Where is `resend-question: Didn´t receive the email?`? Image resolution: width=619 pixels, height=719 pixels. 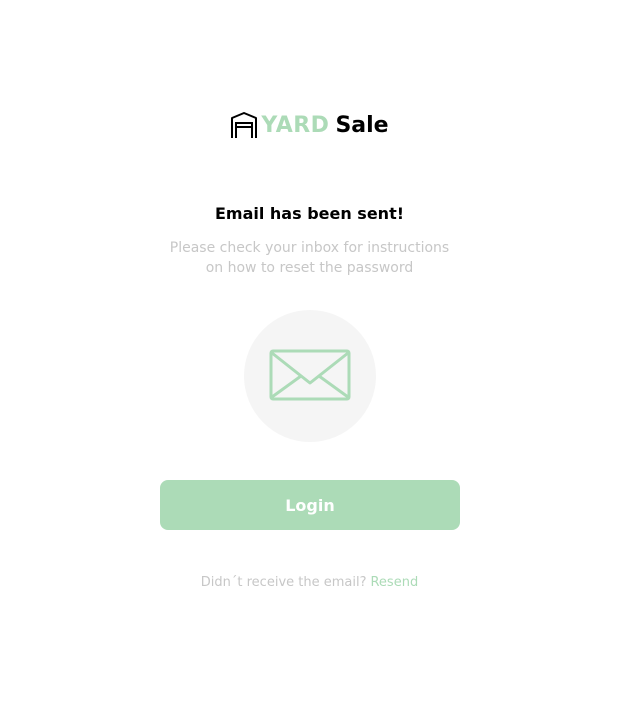 resend-question: Didn´t receive the email? is located at coordinates (283, 582).